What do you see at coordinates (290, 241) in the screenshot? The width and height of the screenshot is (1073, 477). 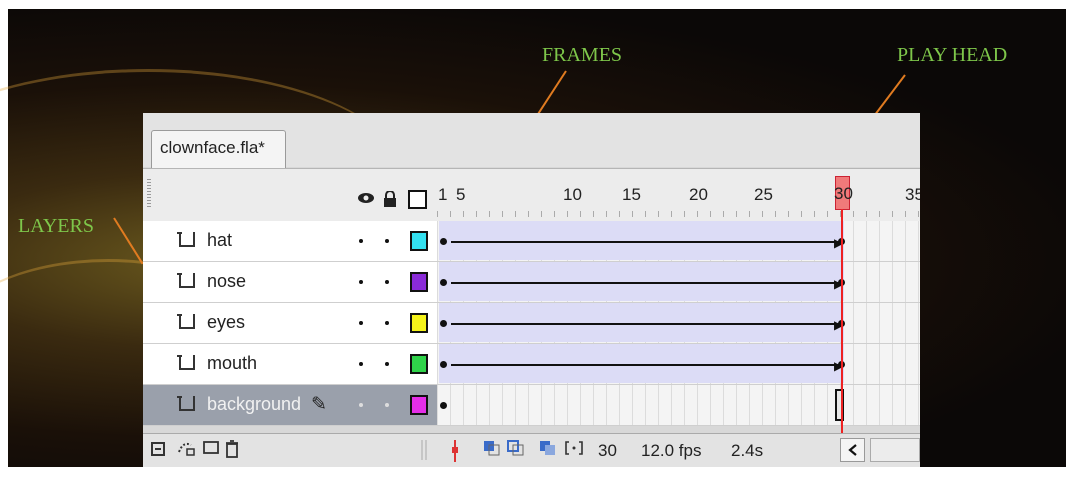 I see `layer-row-hat: hat` at bounding box center [290, 241].